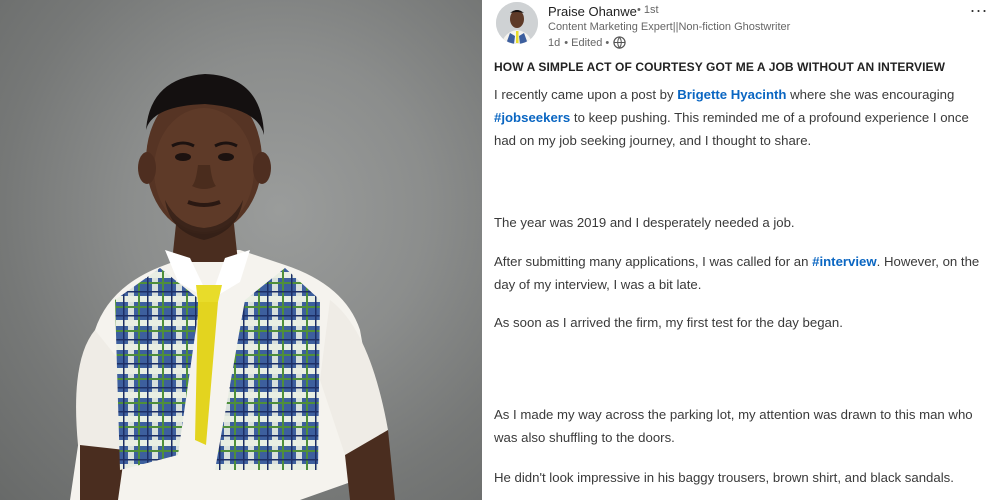  What do you see at coordinates (648, 10) in the screenshot?
I see `connection-degree: • 1st` at bounding box center [648, 10].